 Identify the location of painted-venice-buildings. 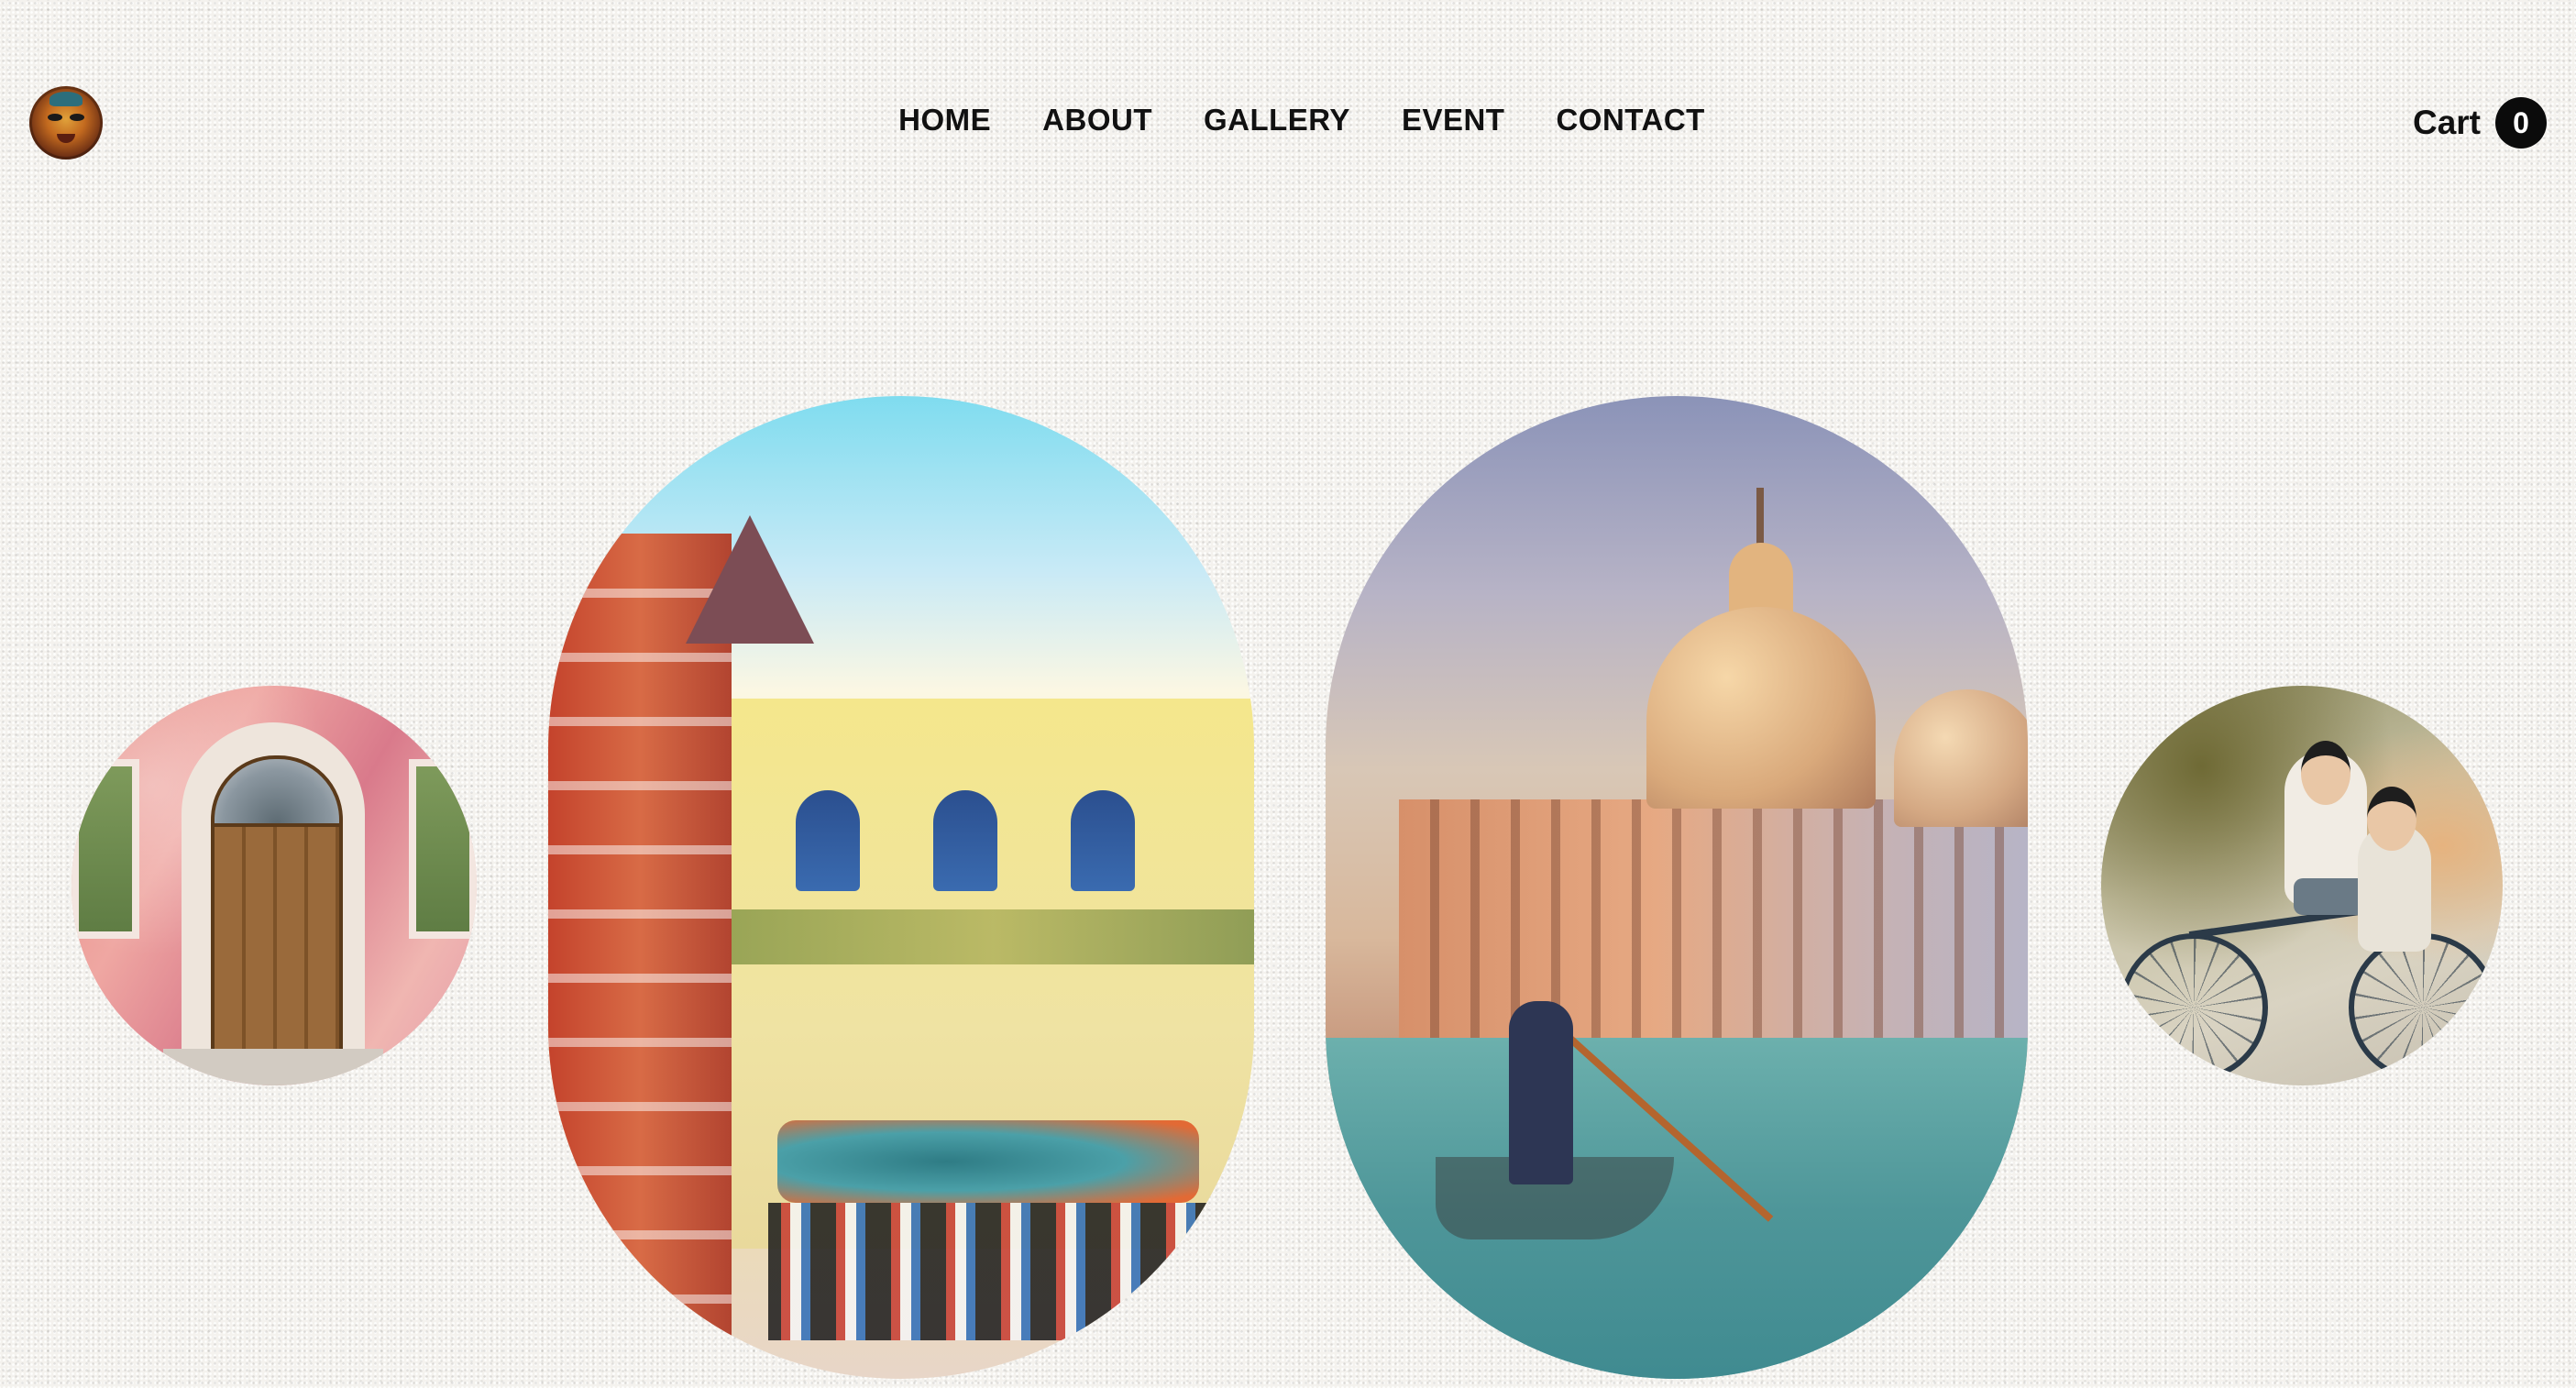
(1713, 927).